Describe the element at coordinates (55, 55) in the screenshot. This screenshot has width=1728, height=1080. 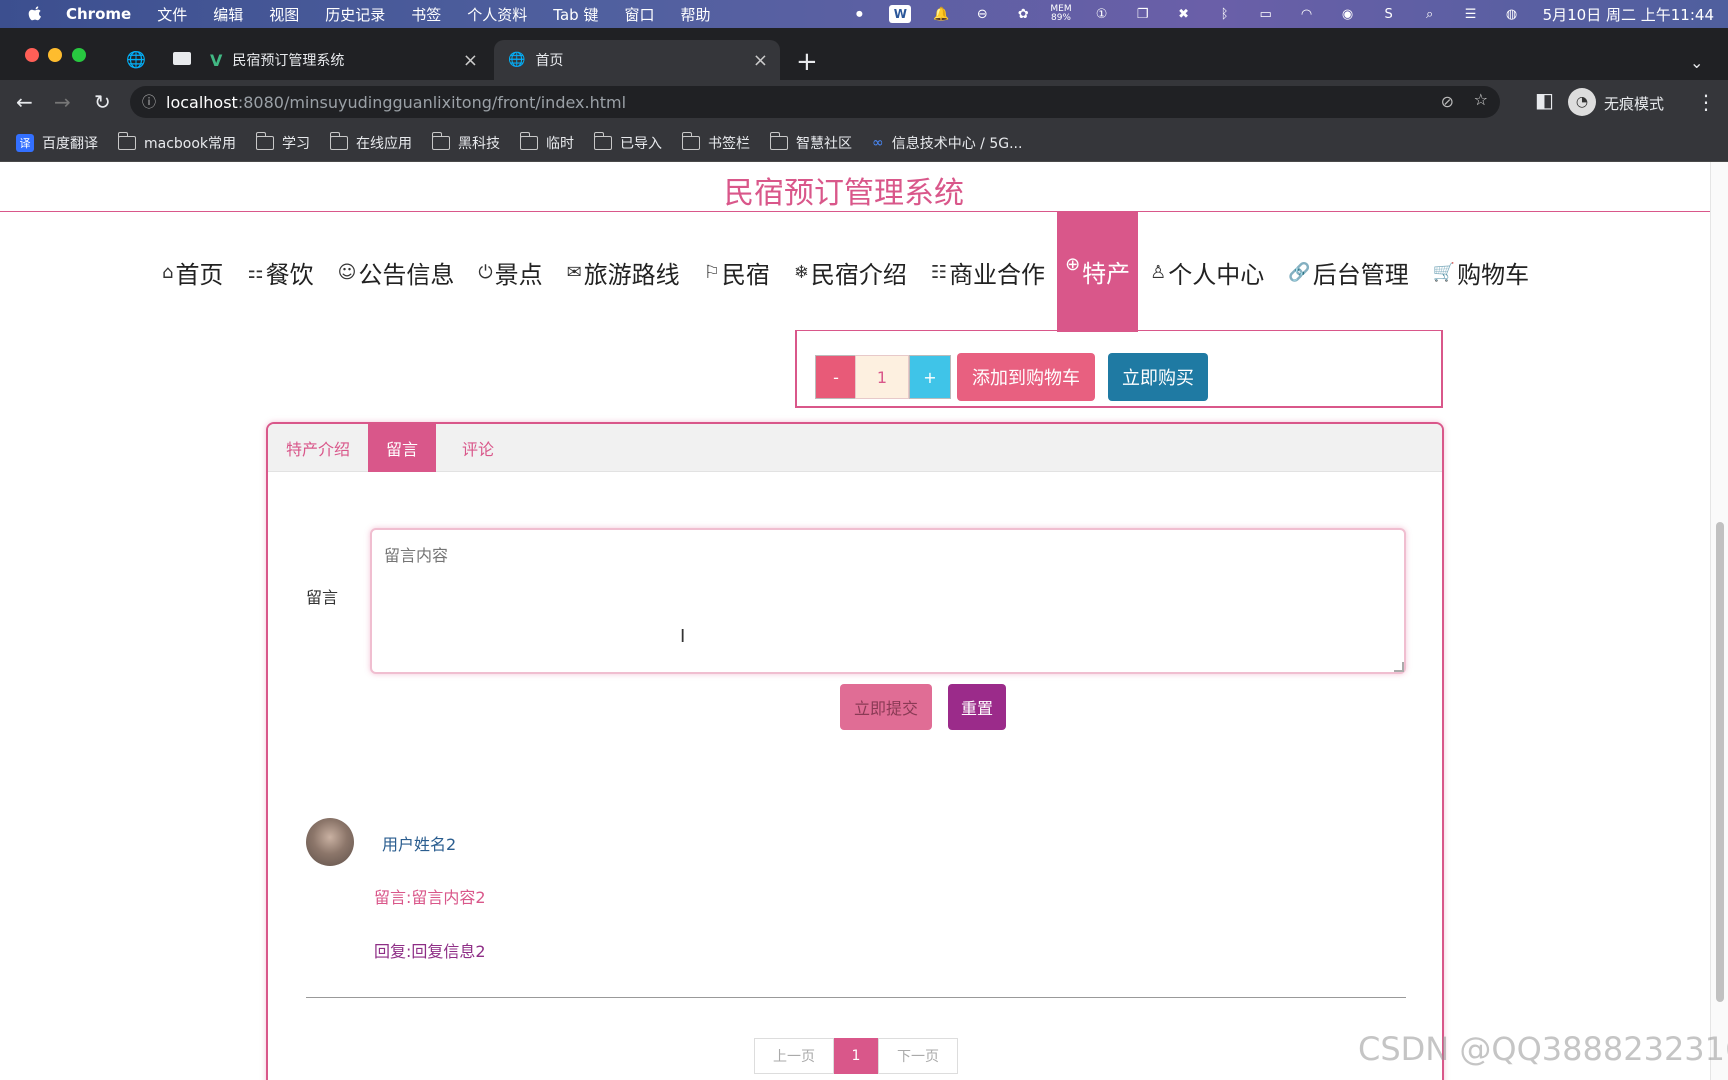
I see `minimize-window-button` at that location.